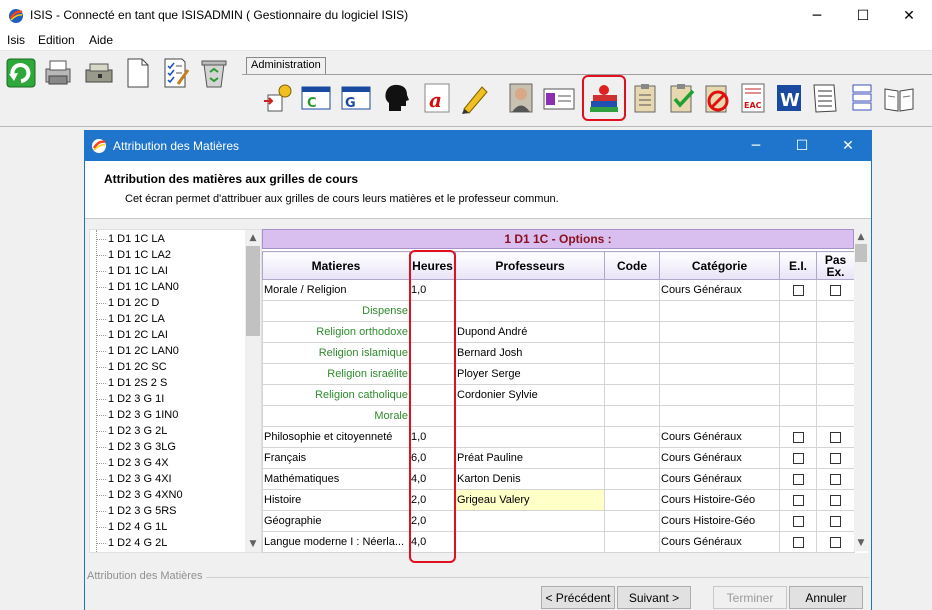 This screenshot has width=932, height=610. Describe the element at coordinates (336, 437) in the screenshot. I see `cell-matiere: Philosophie et citoyenneté` at that location.